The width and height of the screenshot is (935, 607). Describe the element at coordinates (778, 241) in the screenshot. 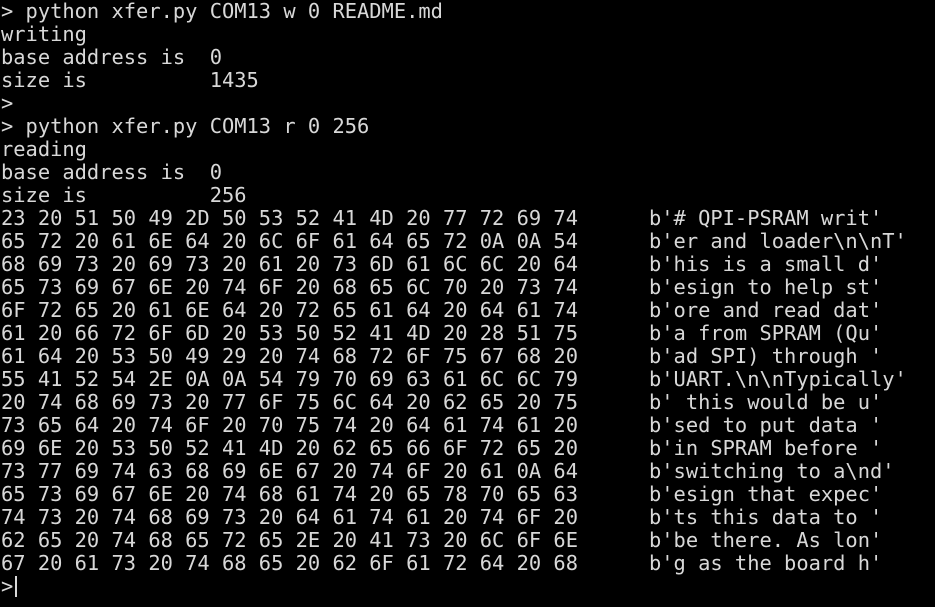

I see `dump-ascii: b'er and loader\n\nT'` at that location.